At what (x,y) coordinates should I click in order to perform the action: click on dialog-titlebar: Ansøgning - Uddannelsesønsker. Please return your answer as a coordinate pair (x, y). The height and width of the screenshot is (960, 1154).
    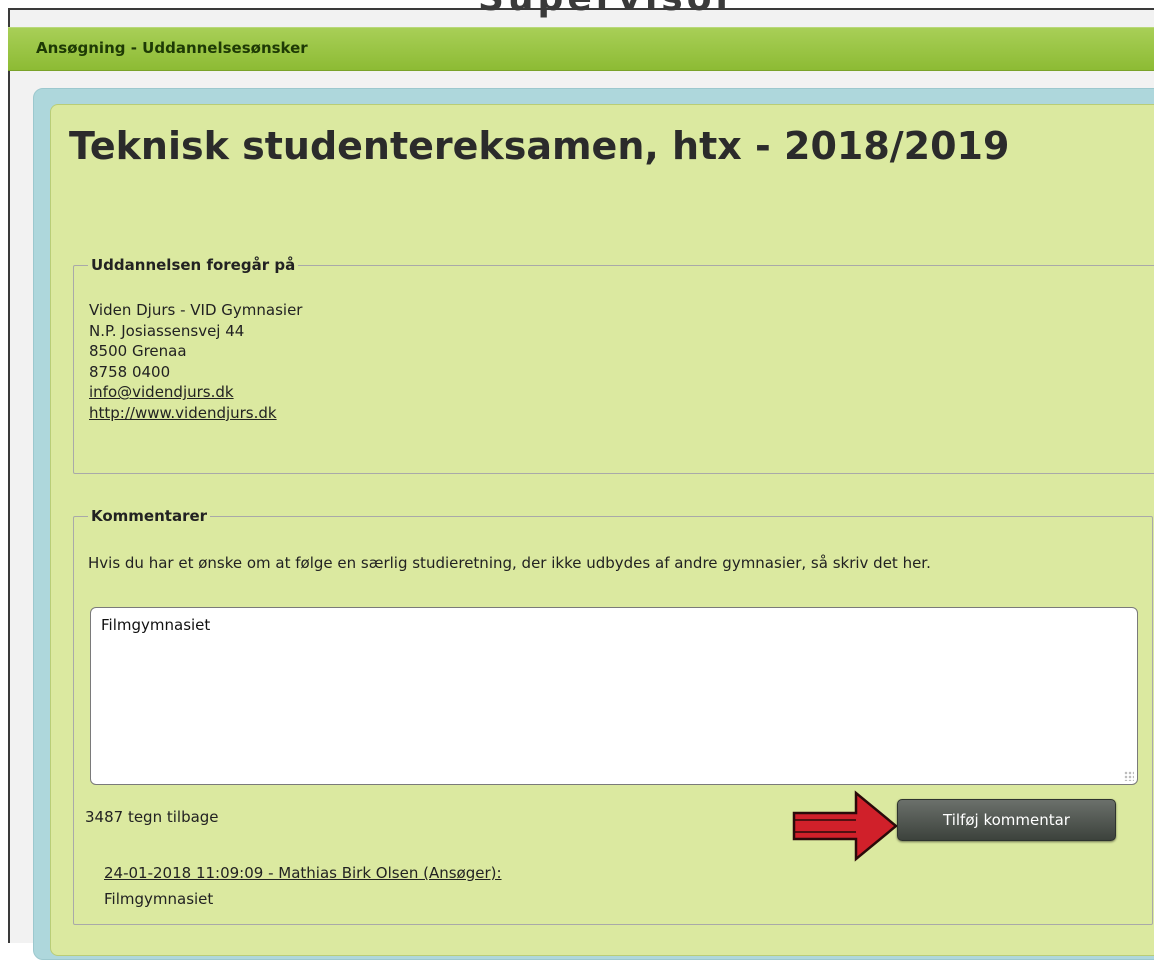
    Looking at the image, I should click on (581, 49).